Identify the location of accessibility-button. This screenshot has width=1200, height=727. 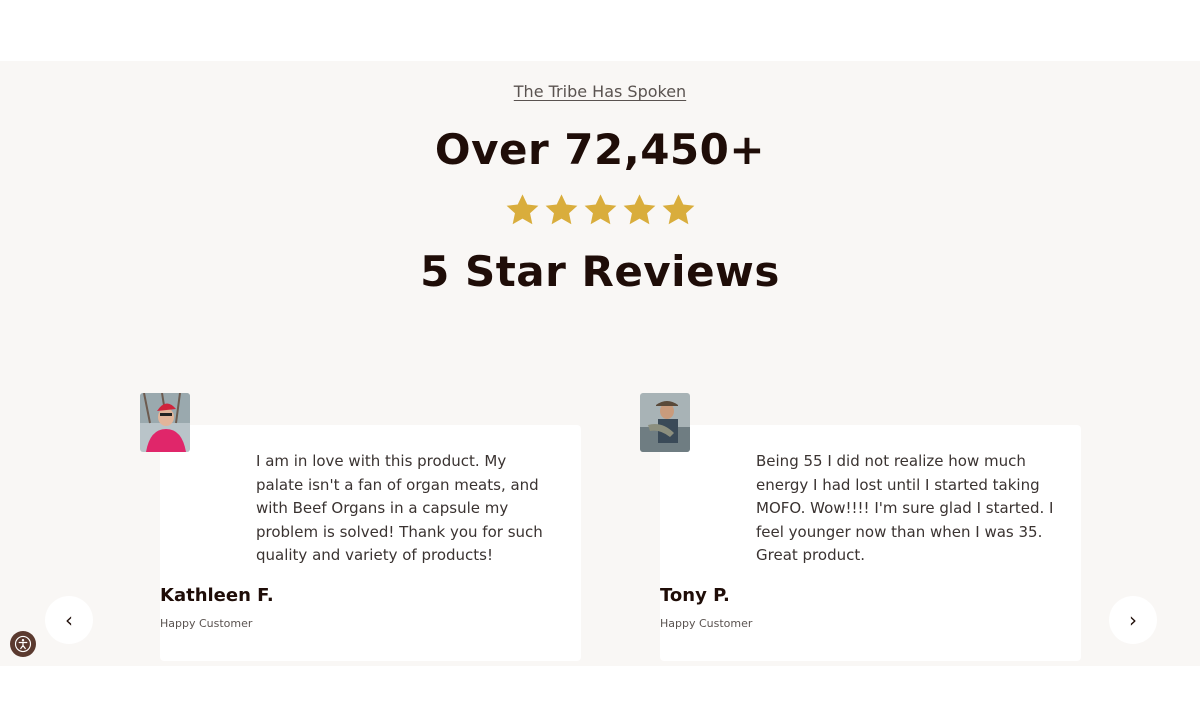
(23, 644).